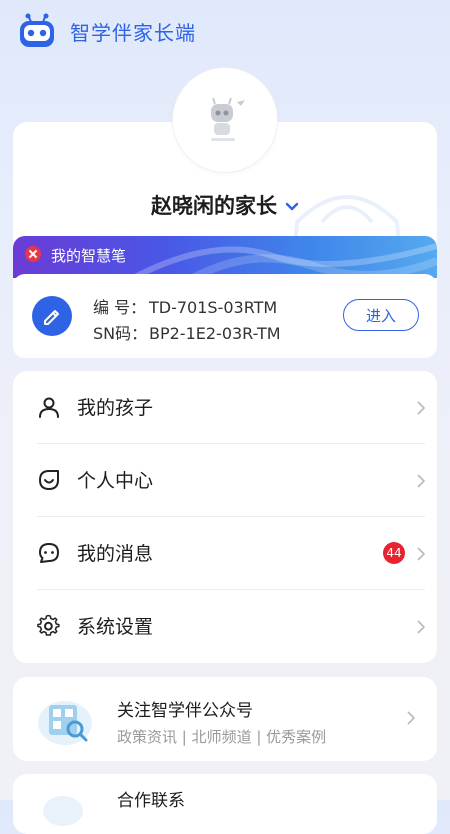 The width and height of the screenshot is (450, 834). Describe the element at coordinates (63, 811) in the screenshot. I see `contact-illustration-icon` at that location.